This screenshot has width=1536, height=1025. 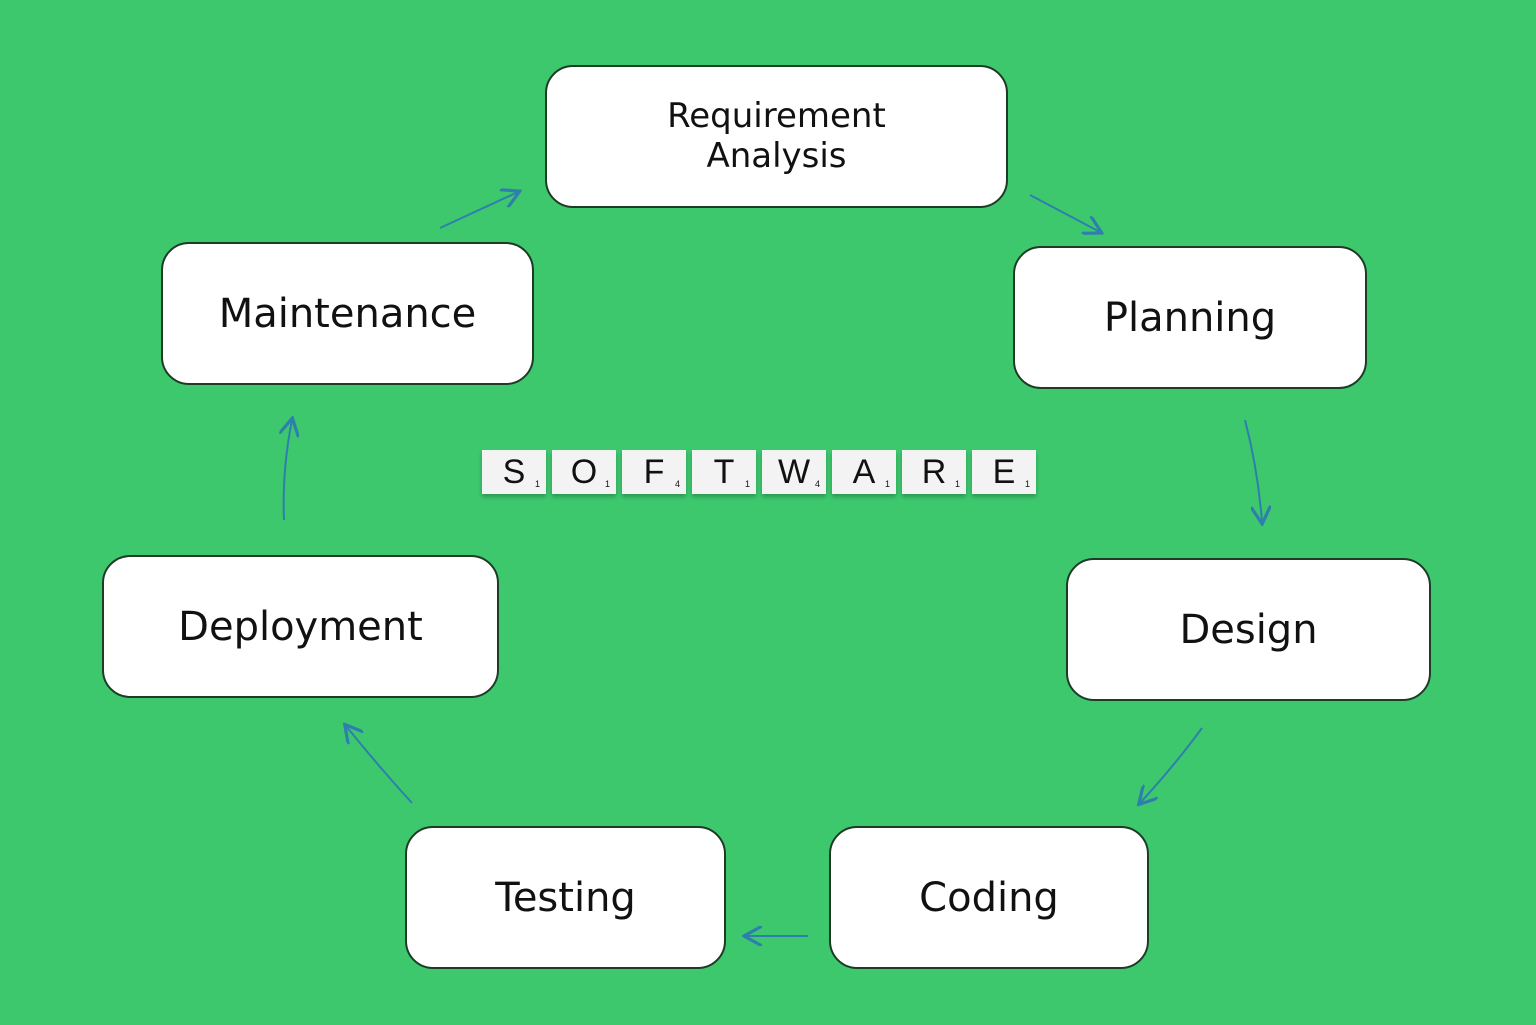 I want to click on node-coding: Coding, so click(x=989, y=897).